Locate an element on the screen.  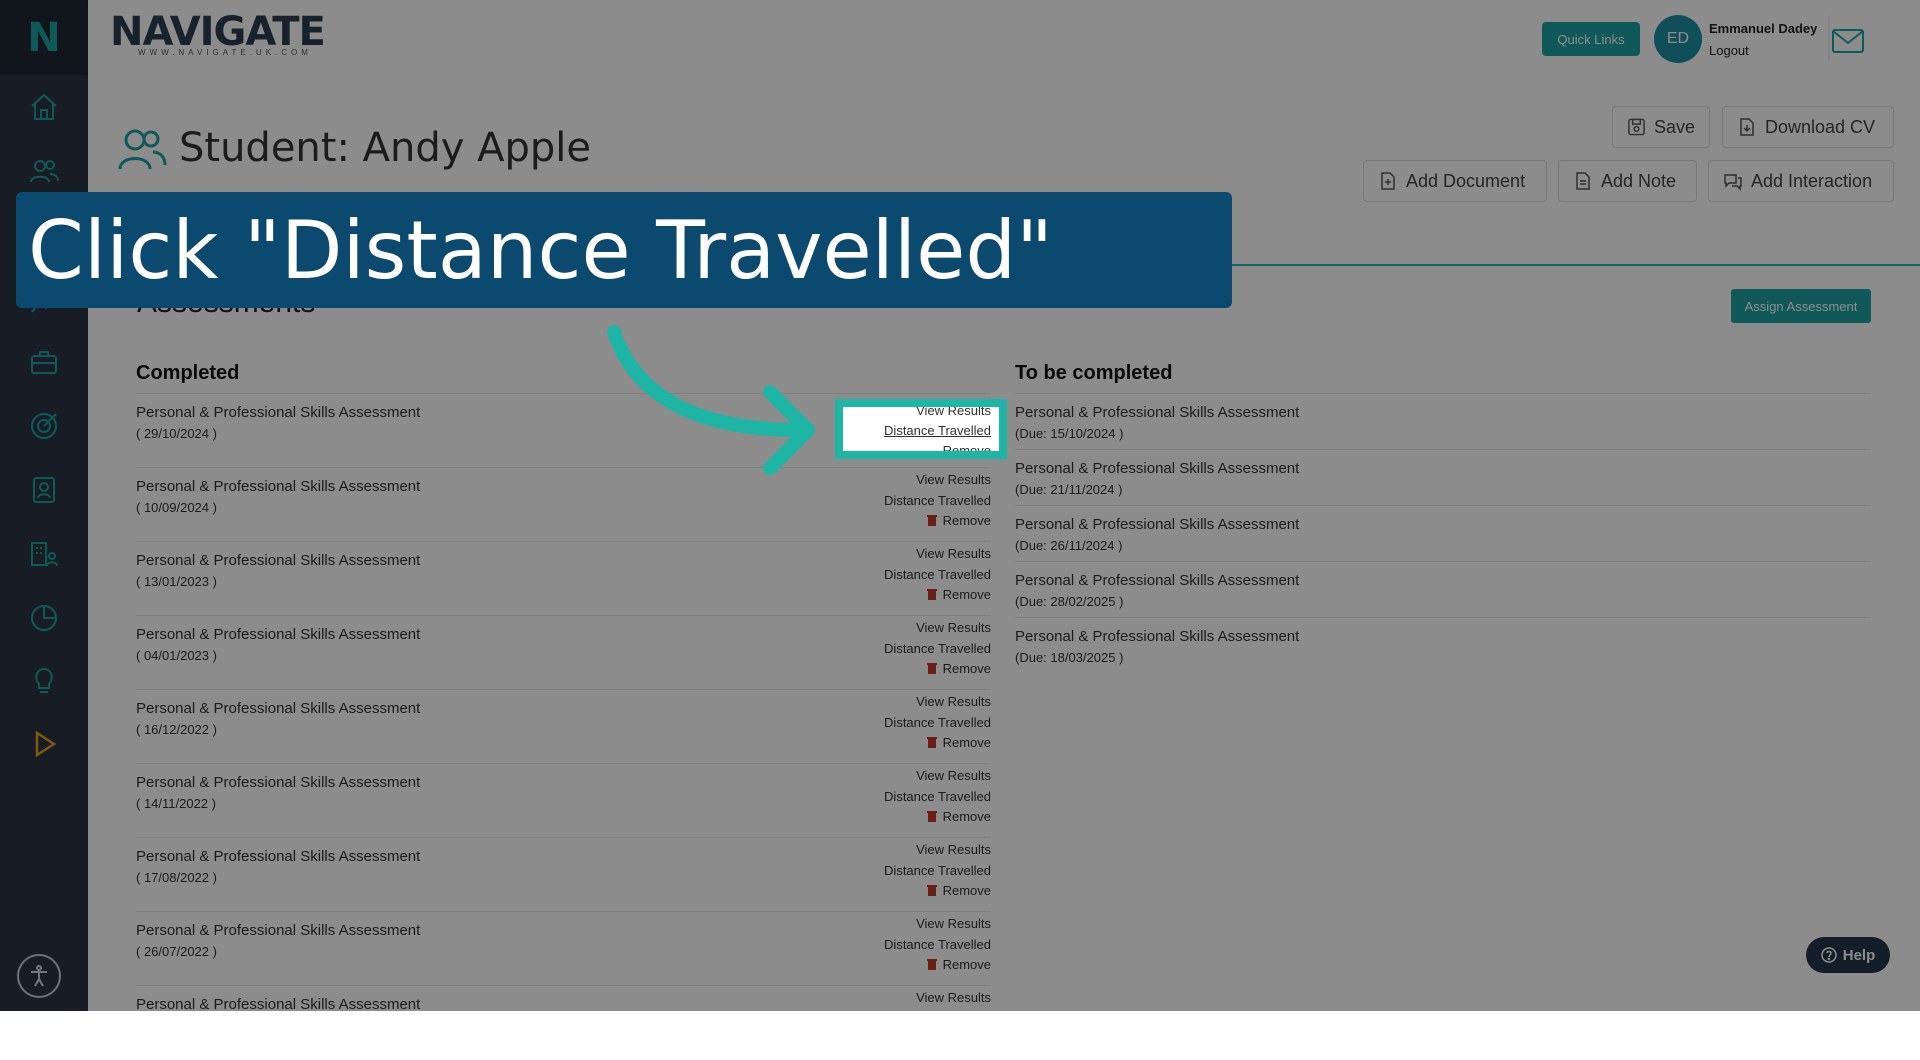
assessment-due-date: (Due: 21/11/2024 ) is located at coordinates (1069, 489).